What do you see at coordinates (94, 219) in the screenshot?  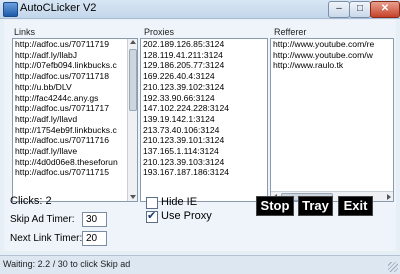 I see `skip-ad-timer-input: 30` at bounding box center [94, 219].